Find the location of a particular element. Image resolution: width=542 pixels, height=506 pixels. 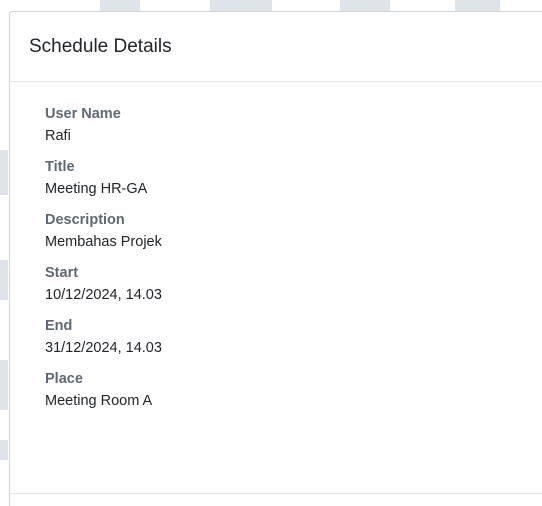

field-user-name: User Name Rafi is located at coordinates (293, 127).